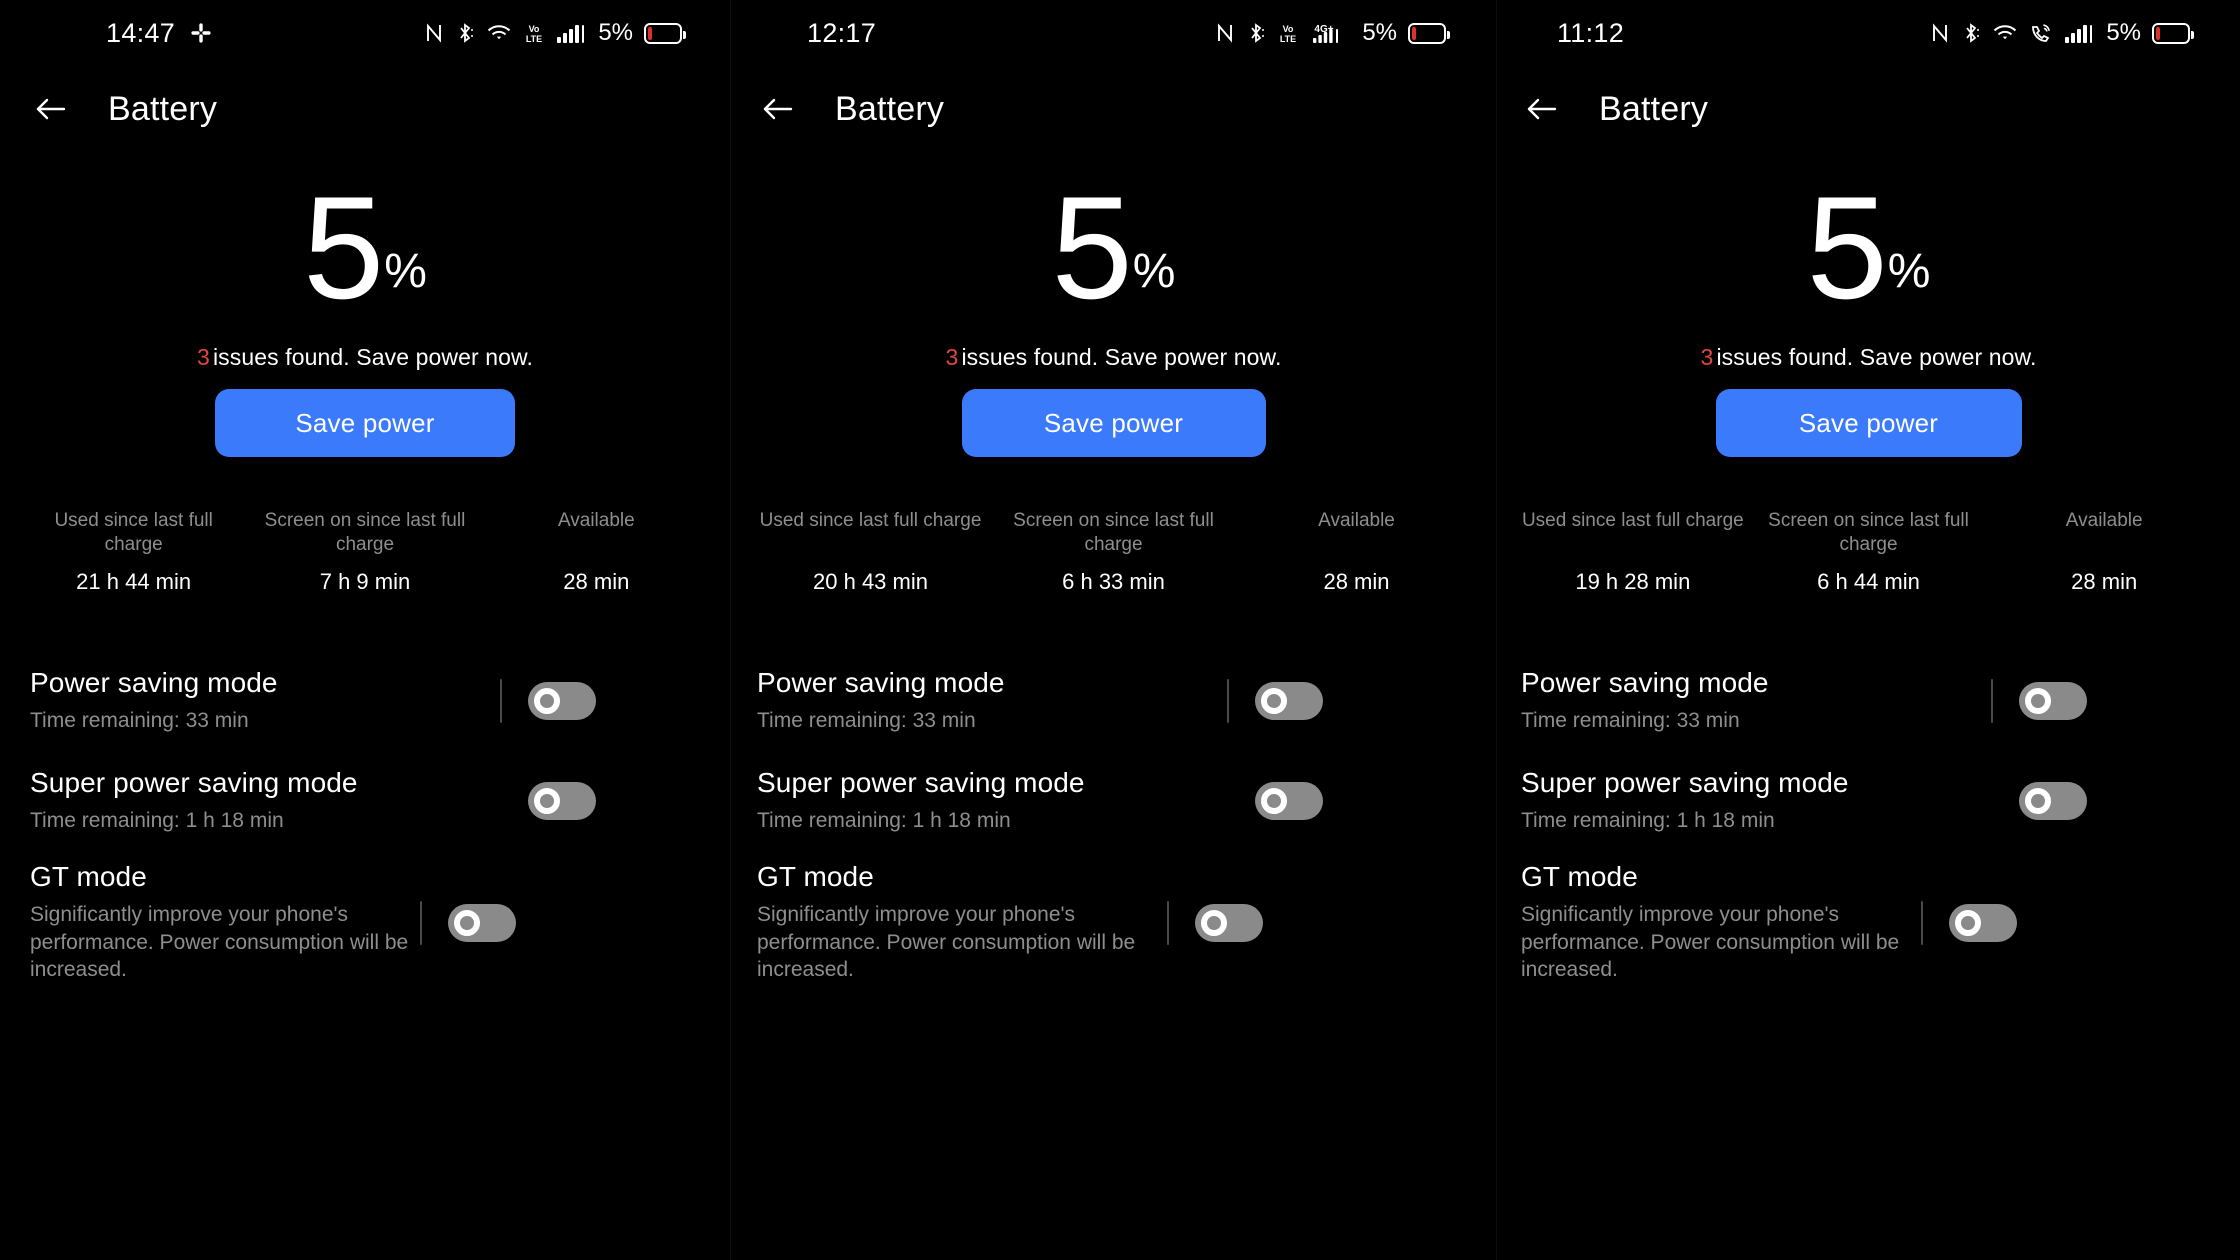 The height and width of the screenshot is (1260, 2240). Describe the element at coordinates (2104, 552) in the screenshot. I see `stat-available: Available 28 min` at that location.